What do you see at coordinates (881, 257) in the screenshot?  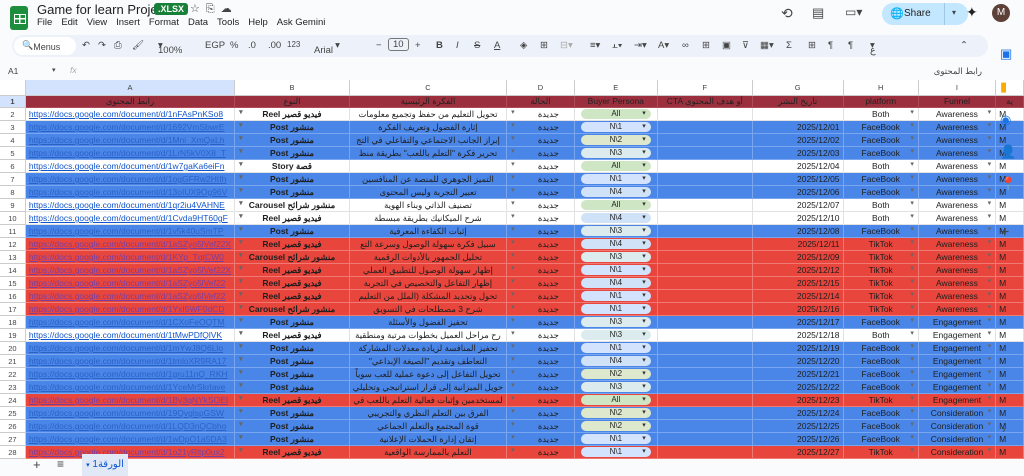 I see `platform-cell: TikTok ▾` at bounding box center [881, 257].